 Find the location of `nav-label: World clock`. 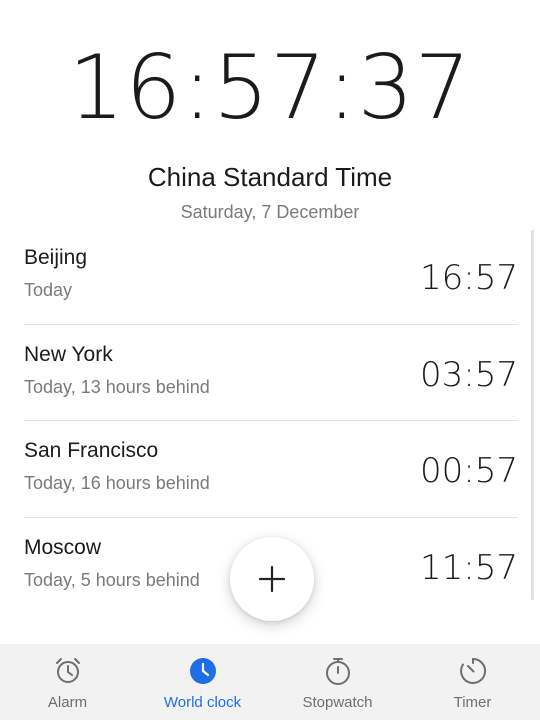

nav-label: World clock is located at coordinates (202, 702).